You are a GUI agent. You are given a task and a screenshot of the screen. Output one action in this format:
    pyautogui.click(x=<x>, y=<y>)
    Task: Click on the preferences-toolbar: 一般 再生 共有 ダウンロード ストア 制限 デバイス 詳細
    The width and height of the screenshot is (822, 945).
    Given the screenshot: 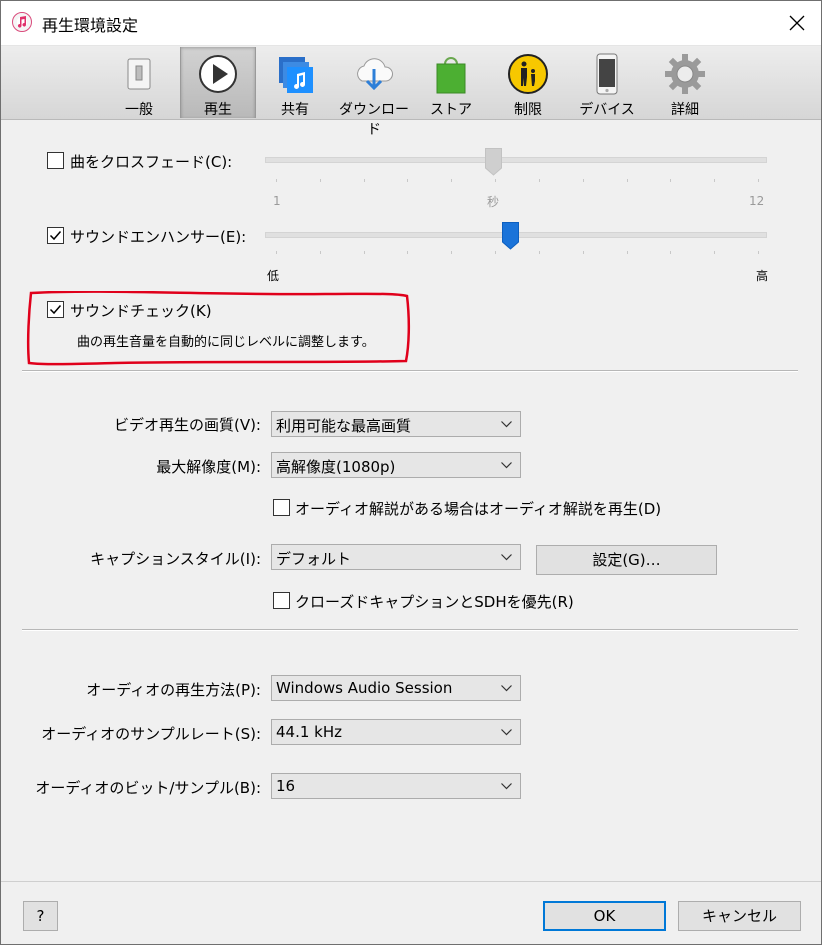 What is the action you would take?
    pyautogui.click(x=411, y=91)
    